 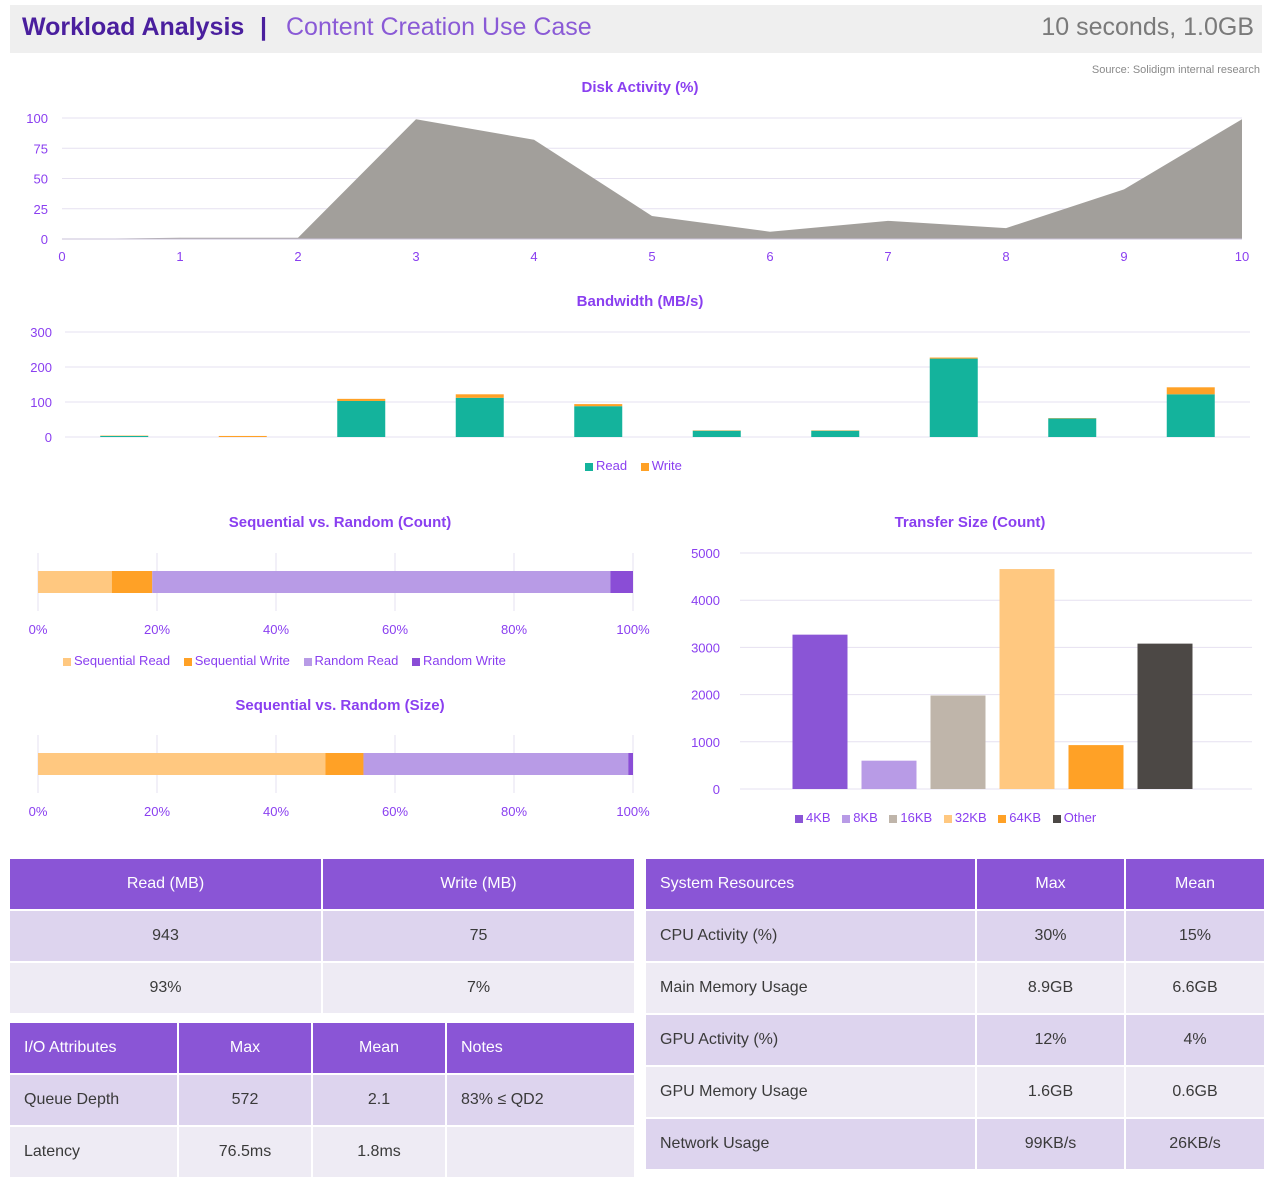 I want to click on io-cell: Queue Depth, so click(x=93, y=1100).